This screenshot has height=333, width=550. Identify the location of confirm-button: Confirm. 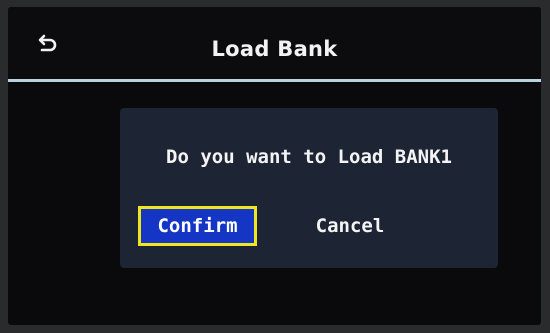
(197, 226).